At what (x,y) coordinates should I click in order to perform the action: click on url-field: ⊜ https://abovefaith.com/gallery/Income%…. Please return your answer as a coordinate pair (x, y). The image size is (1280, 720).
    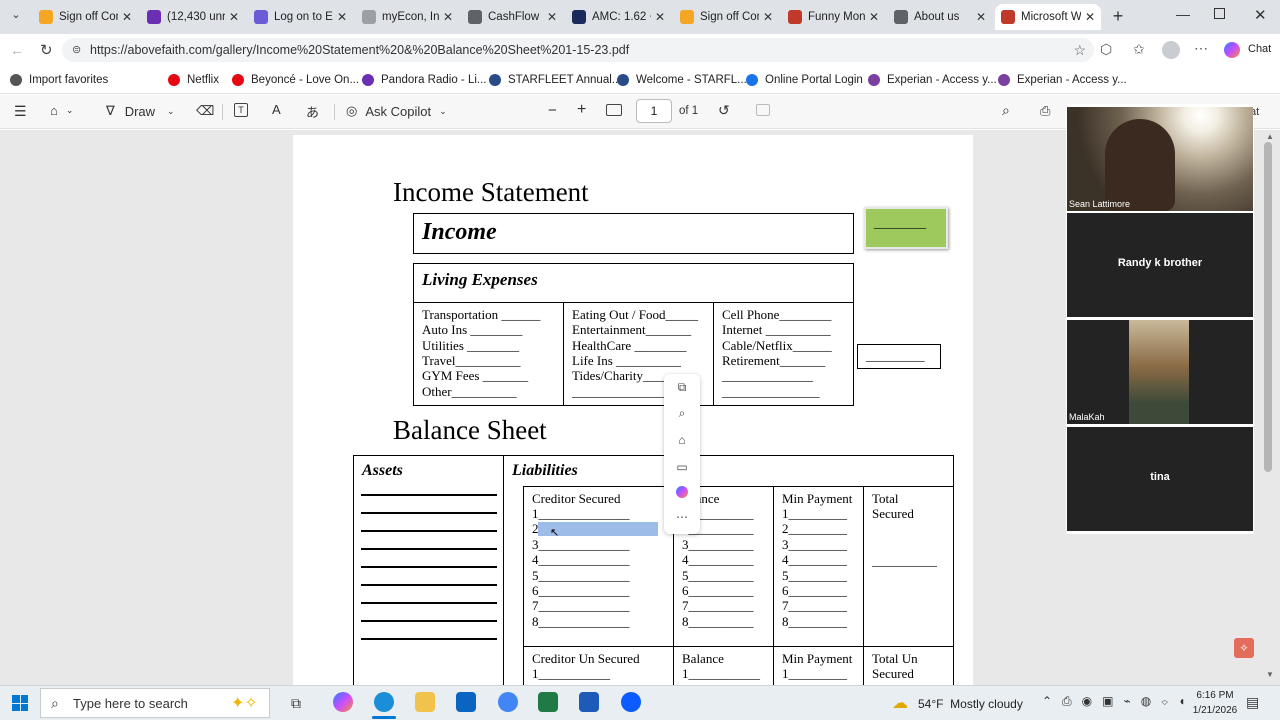
    Looking at the image, I should click on (578, 50).